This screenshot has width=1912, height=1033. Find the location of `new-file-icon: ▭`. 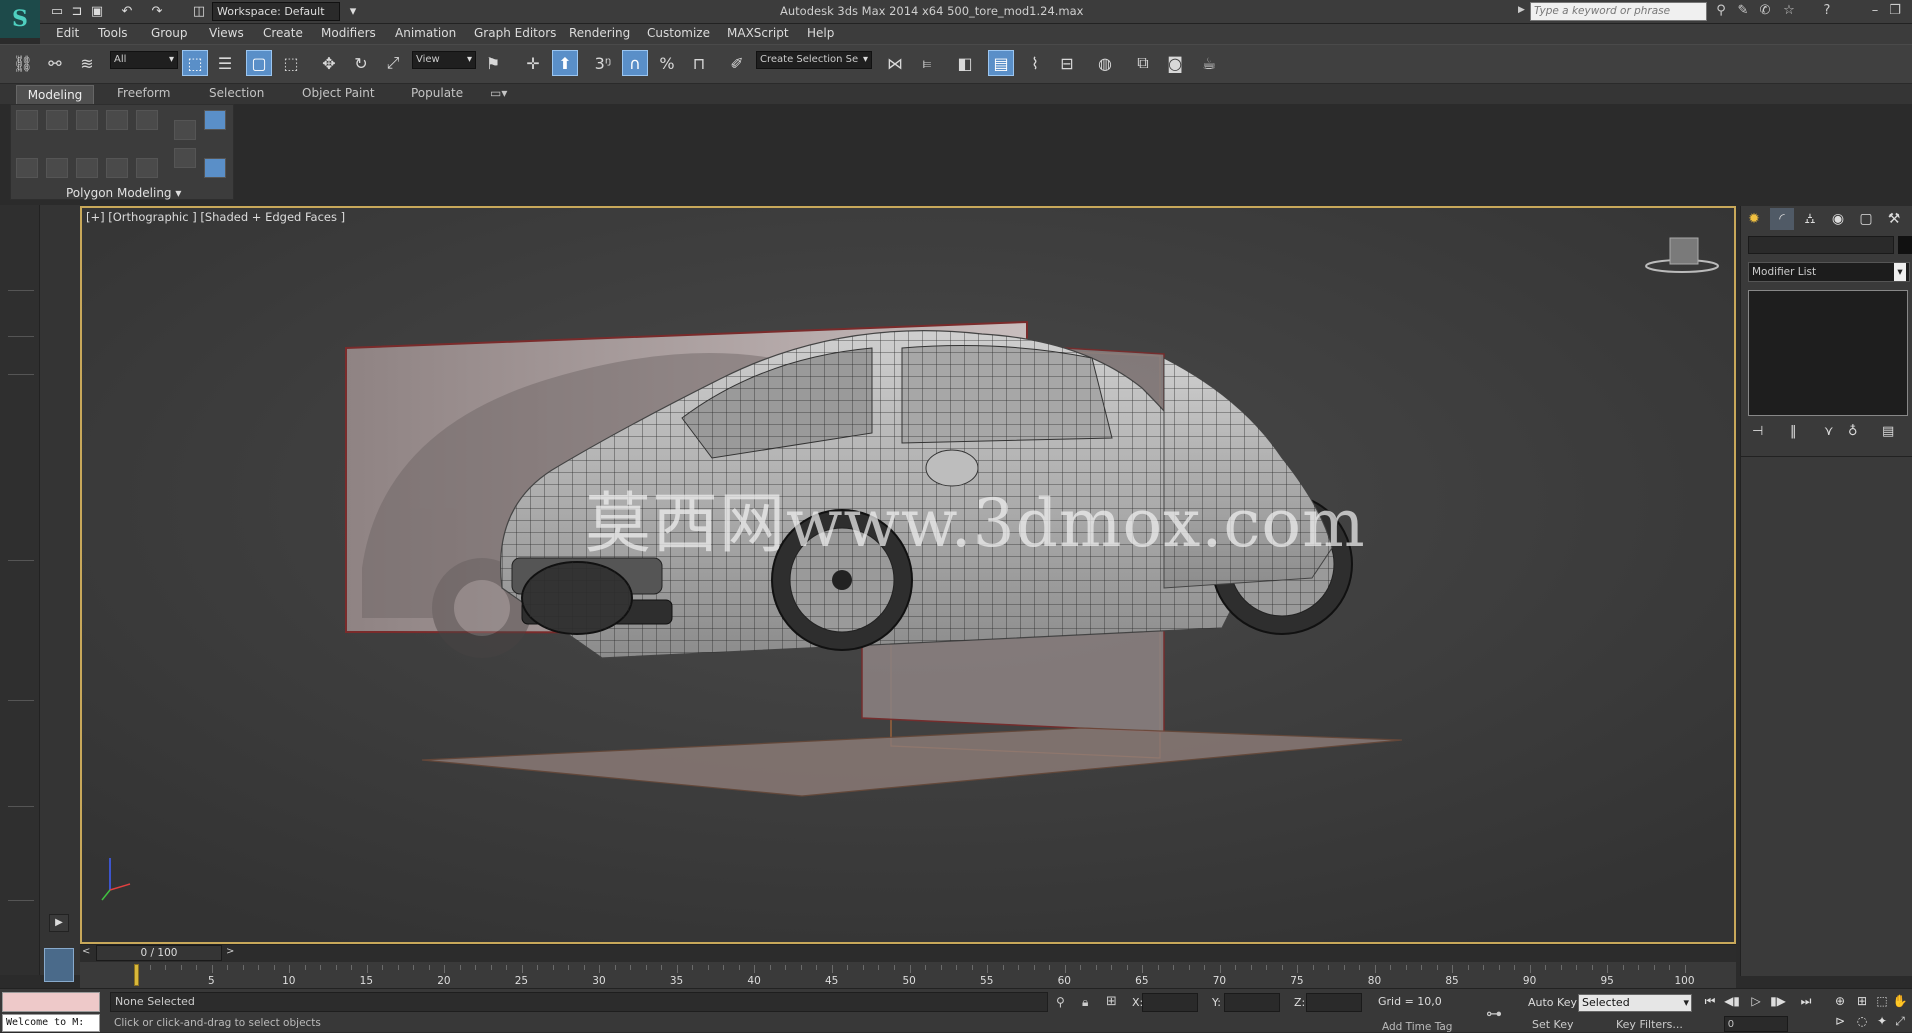

new-file-icon: ▭ is located at coordinates (57, 12).